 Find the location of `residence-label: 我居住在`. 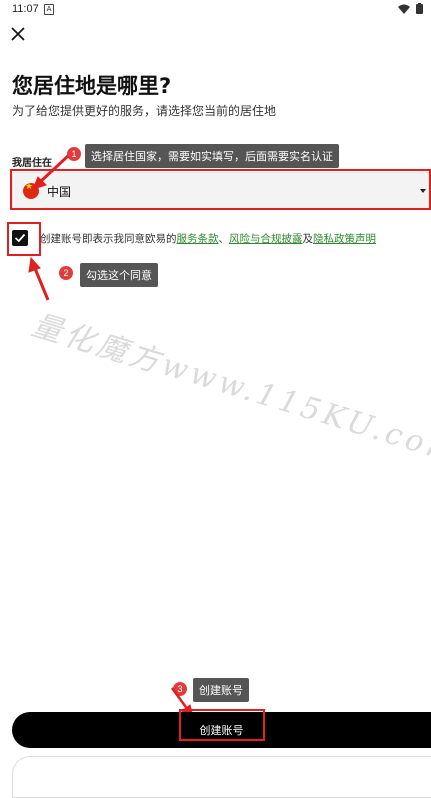

residence-label: 我居住在 is located at coordinates (32, 163).